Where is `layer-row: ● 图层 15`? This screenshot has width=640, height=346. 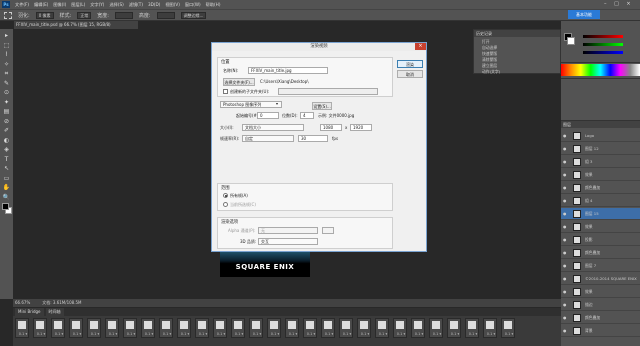 layer-row: ● 图层 15 is located at coordinates (600, 214).